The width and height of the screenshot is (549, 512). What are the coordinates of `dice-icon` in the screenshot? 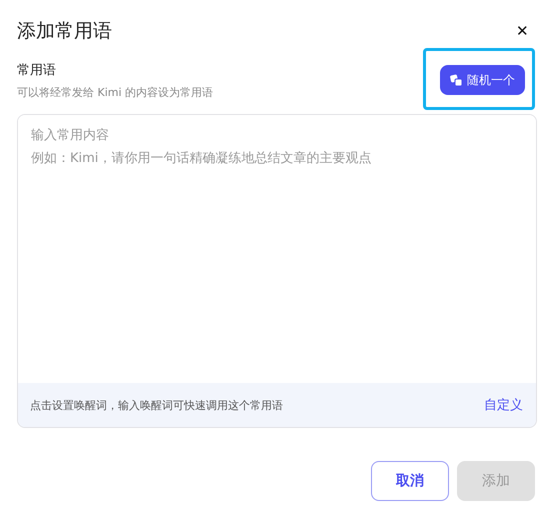 It's located at (456, 80).